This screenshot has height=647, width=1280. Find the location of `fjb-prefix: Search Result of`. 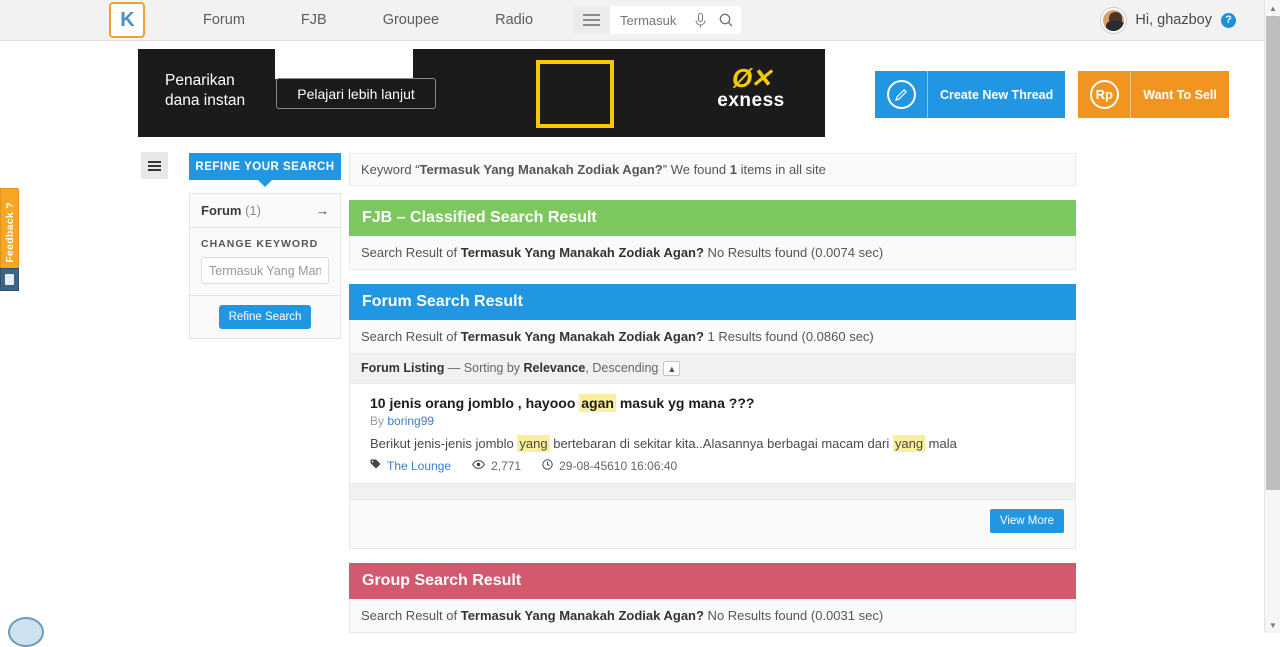

fjb-prefix: Search Result of is located at coordinates (411, 252).